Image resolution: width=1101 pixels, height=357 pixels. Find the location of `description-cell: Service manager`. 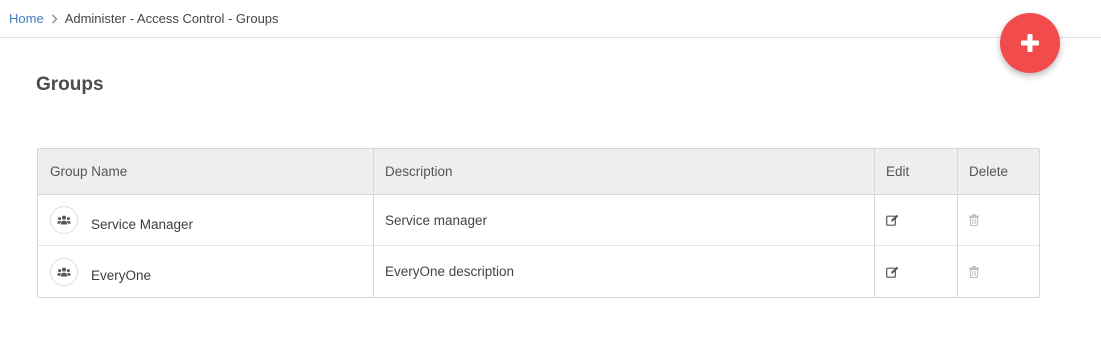

description-cell: Service manager is located at coordinates (623, 220).